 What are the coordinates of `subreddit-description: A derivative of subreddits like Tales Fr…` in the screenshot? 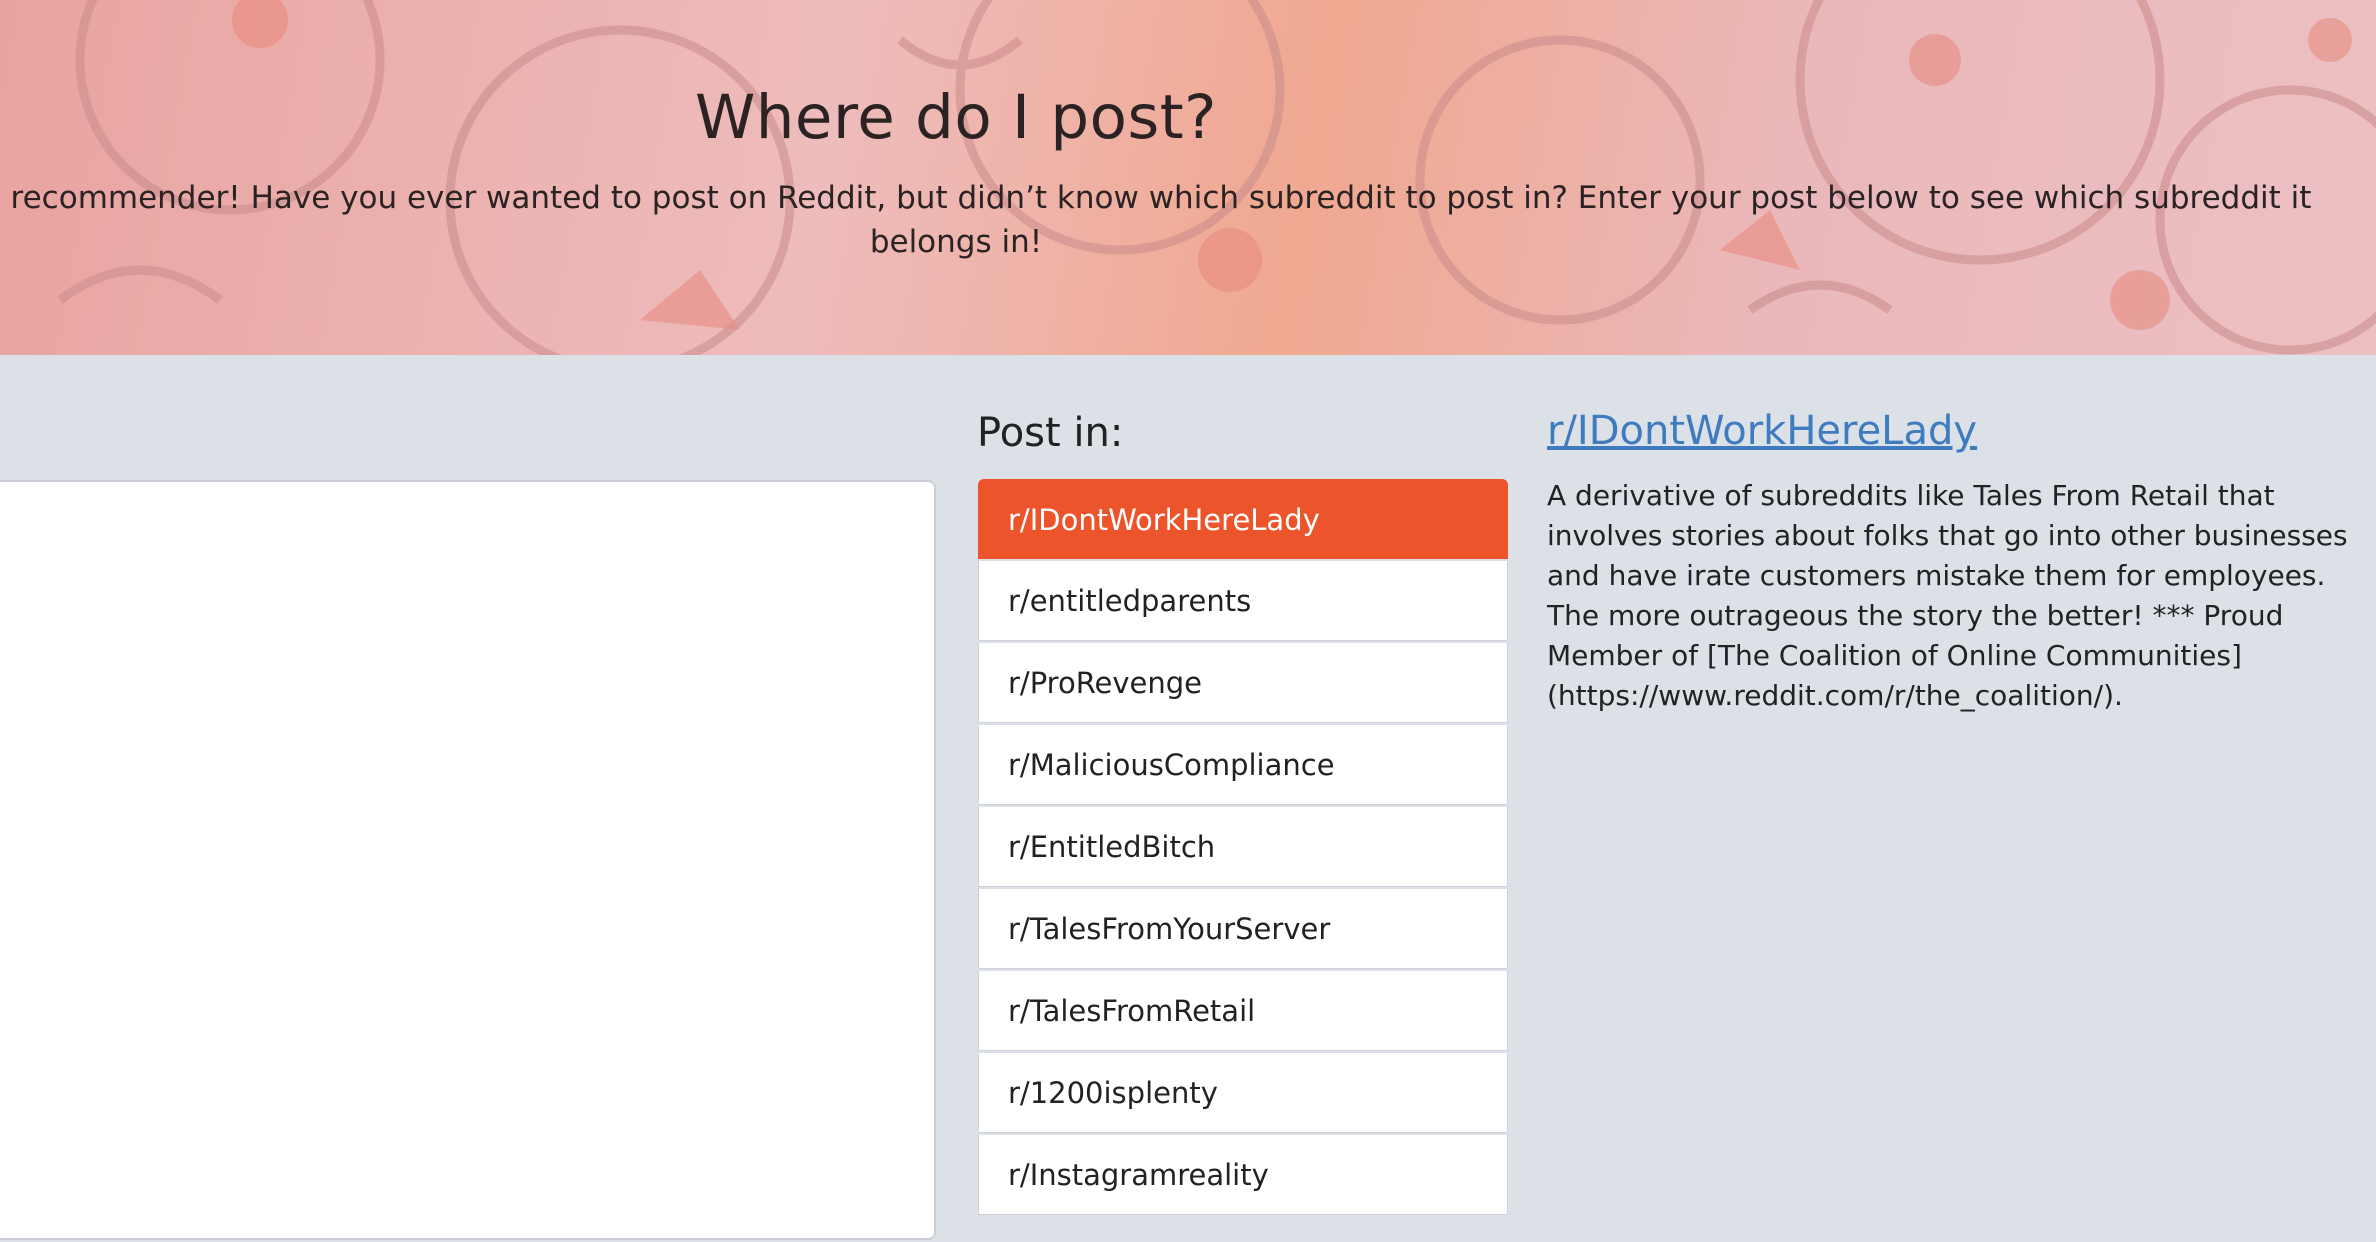 It's located at (1947, 595).